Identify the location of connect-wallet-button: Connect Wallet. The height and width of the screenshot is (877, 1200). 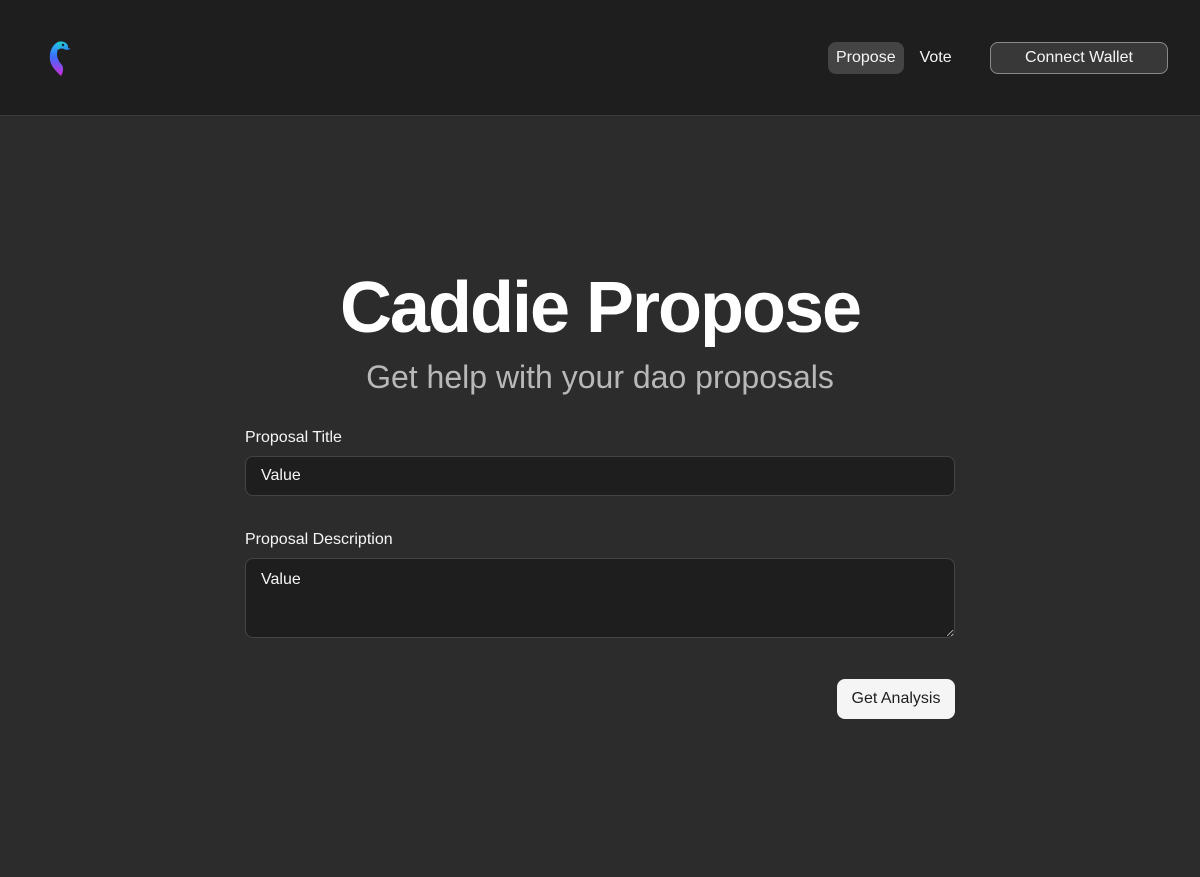
(1079, 58).